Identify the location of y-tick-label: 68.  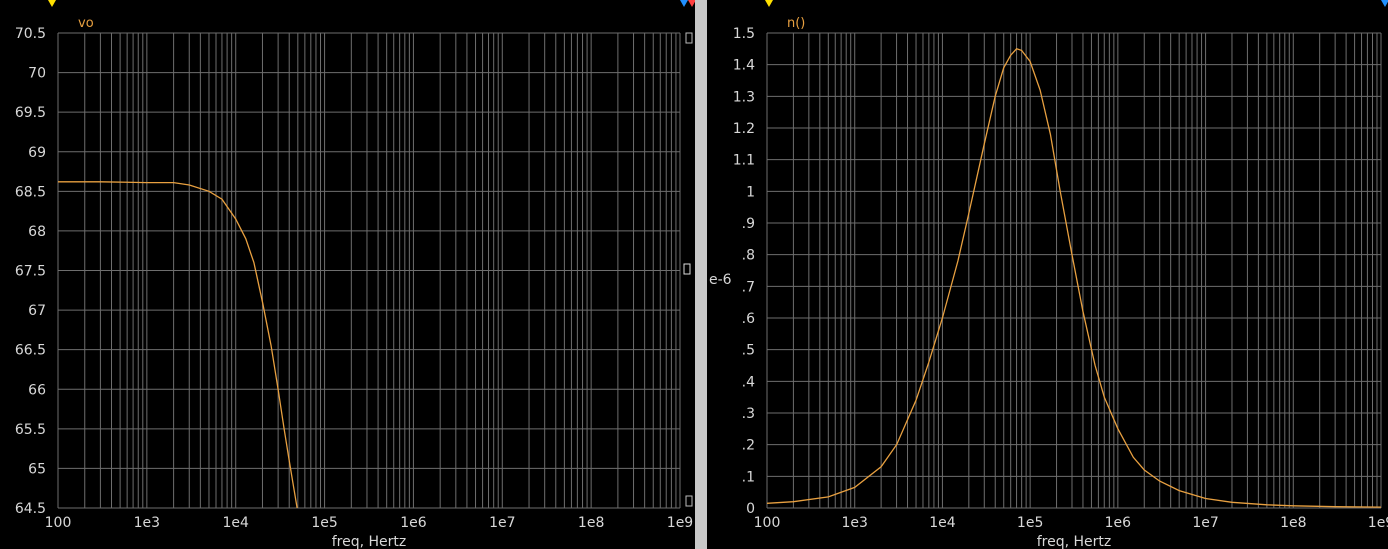
(37, 232).